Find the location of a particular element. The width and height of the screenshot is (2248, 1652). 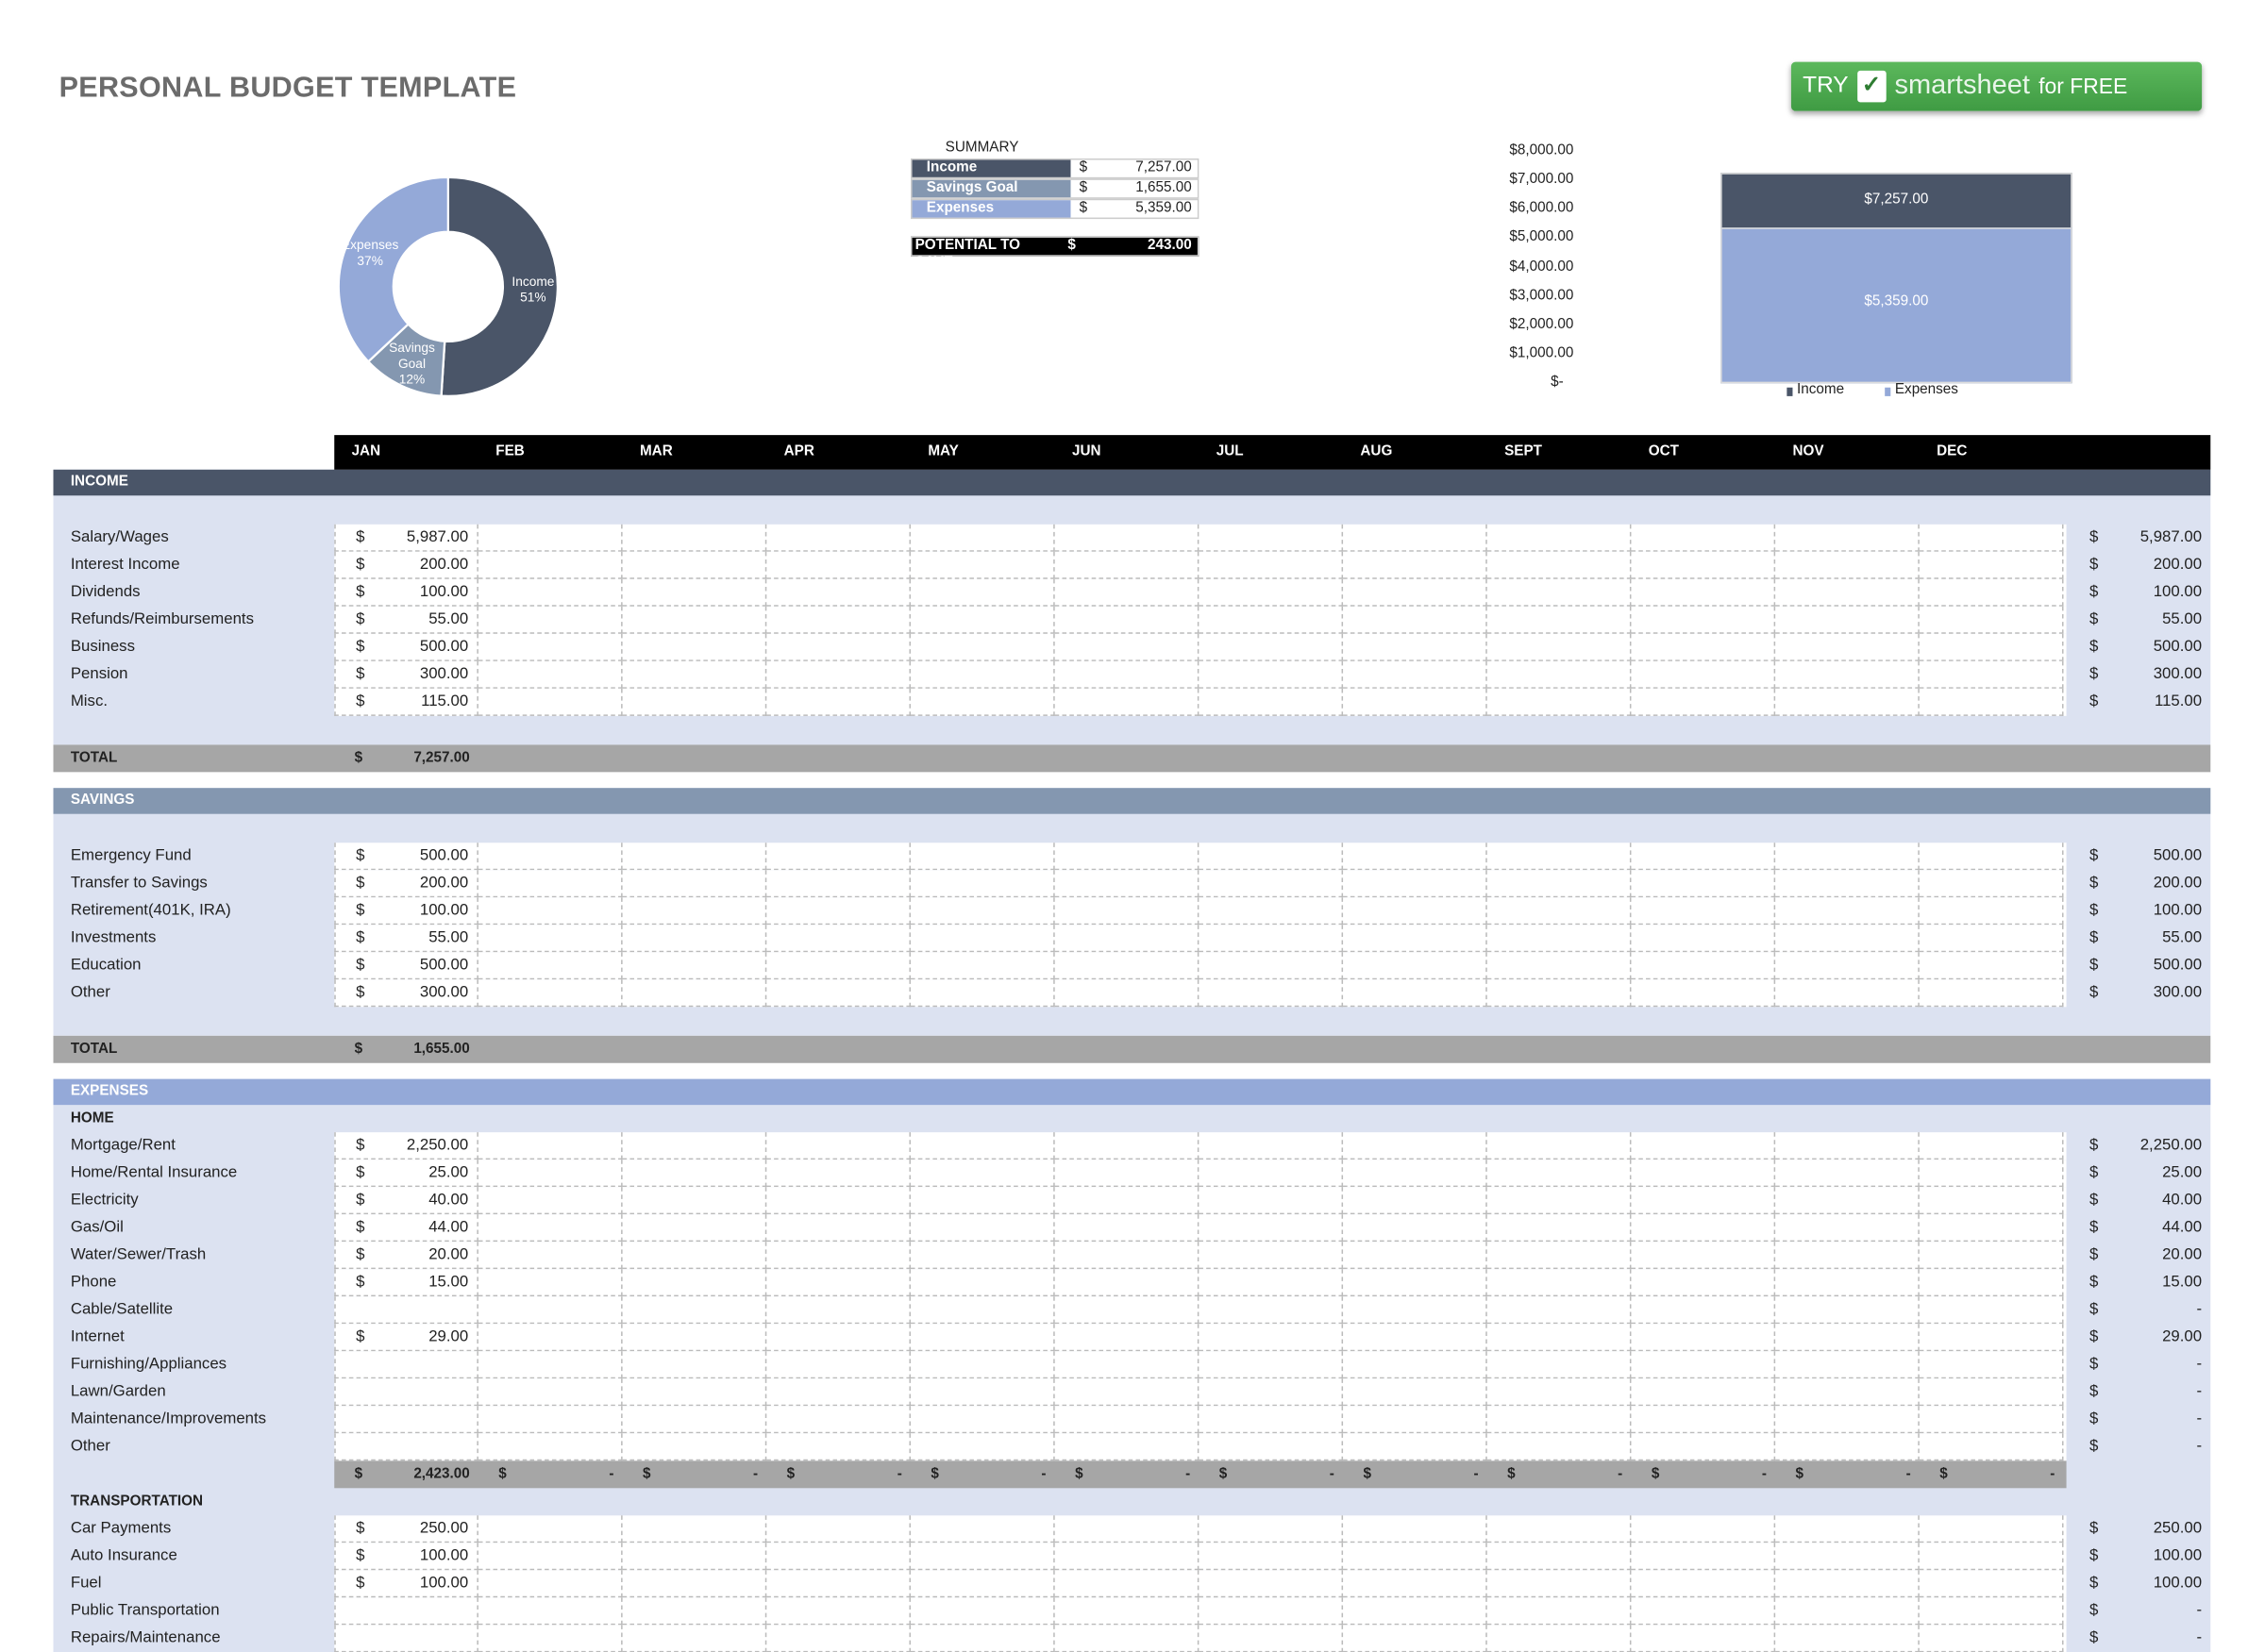

cell-jan: $40.00 is located at coordinates (406, 1201).